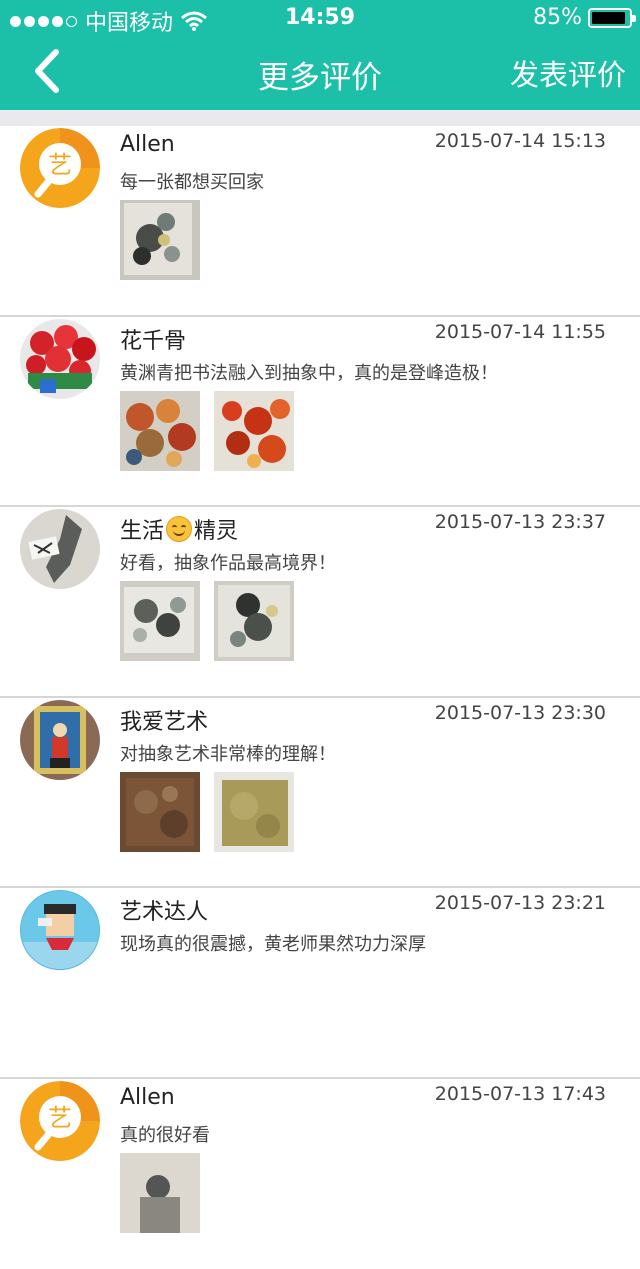 The image size is (640, 1269). What do you see at coordinates (216, 529) in the screenshot?
I see `user-name-part: 精灵` at bounding box center [216, 529].